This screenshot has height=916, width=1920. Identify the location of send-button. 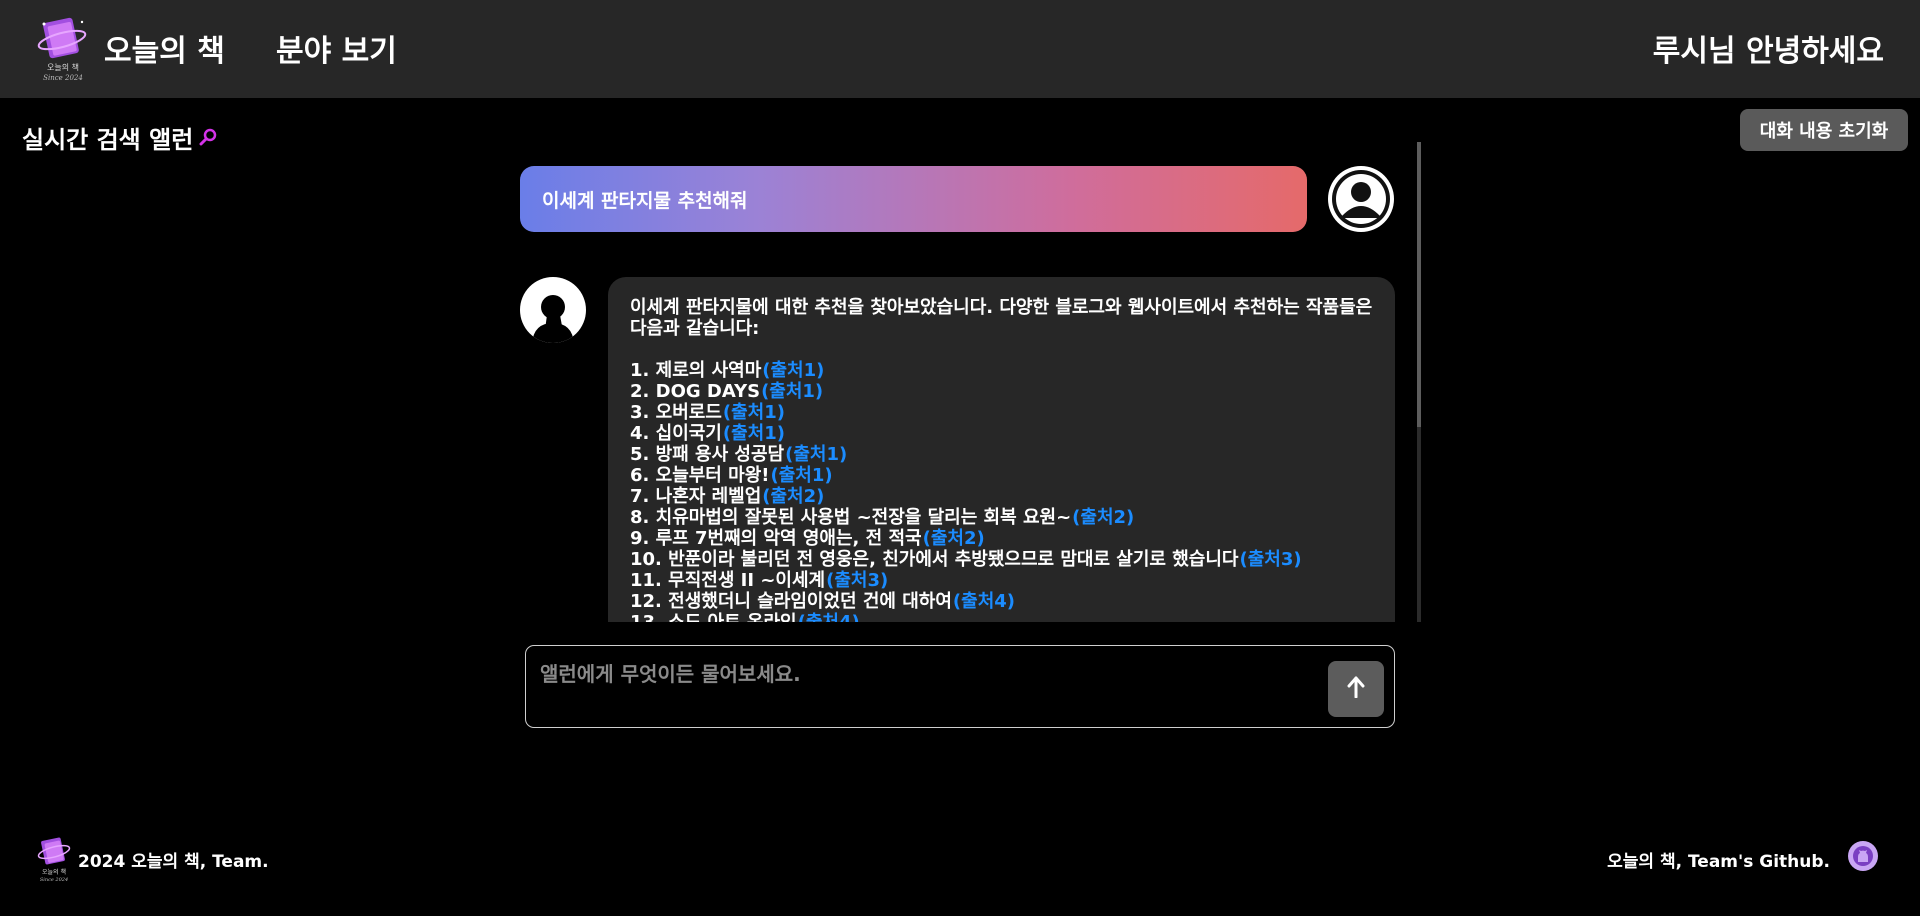
(1356, 689).